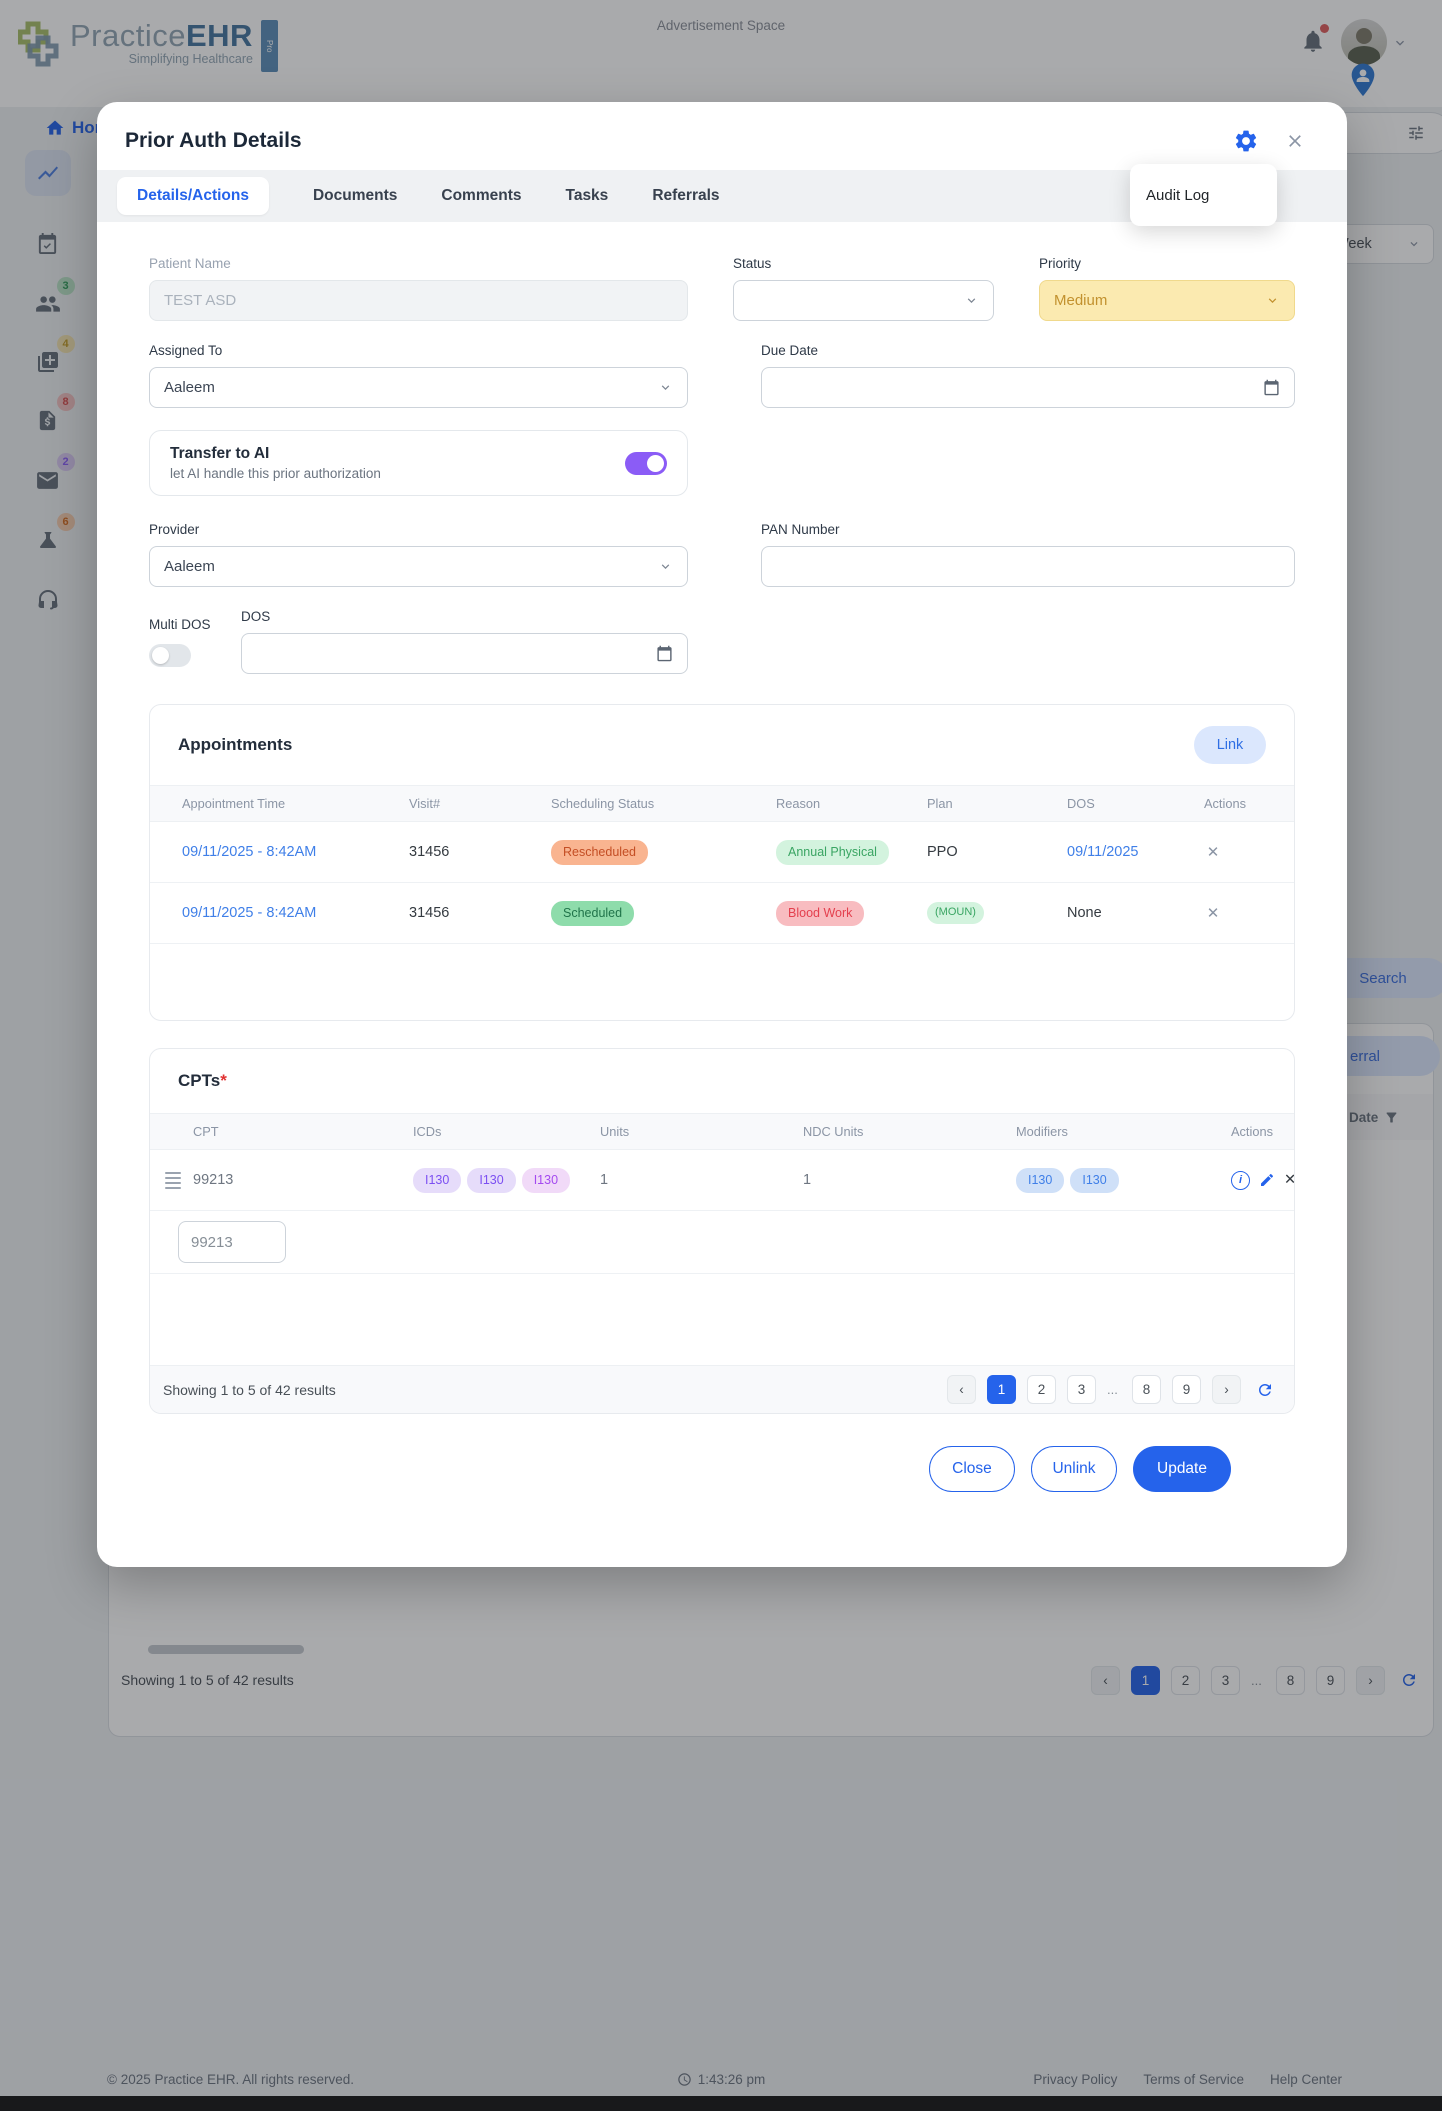 The height and width of the screenshot is (2111, 1442). I want to click on multi-dos-label: Multi DOS, so click(180, 624).